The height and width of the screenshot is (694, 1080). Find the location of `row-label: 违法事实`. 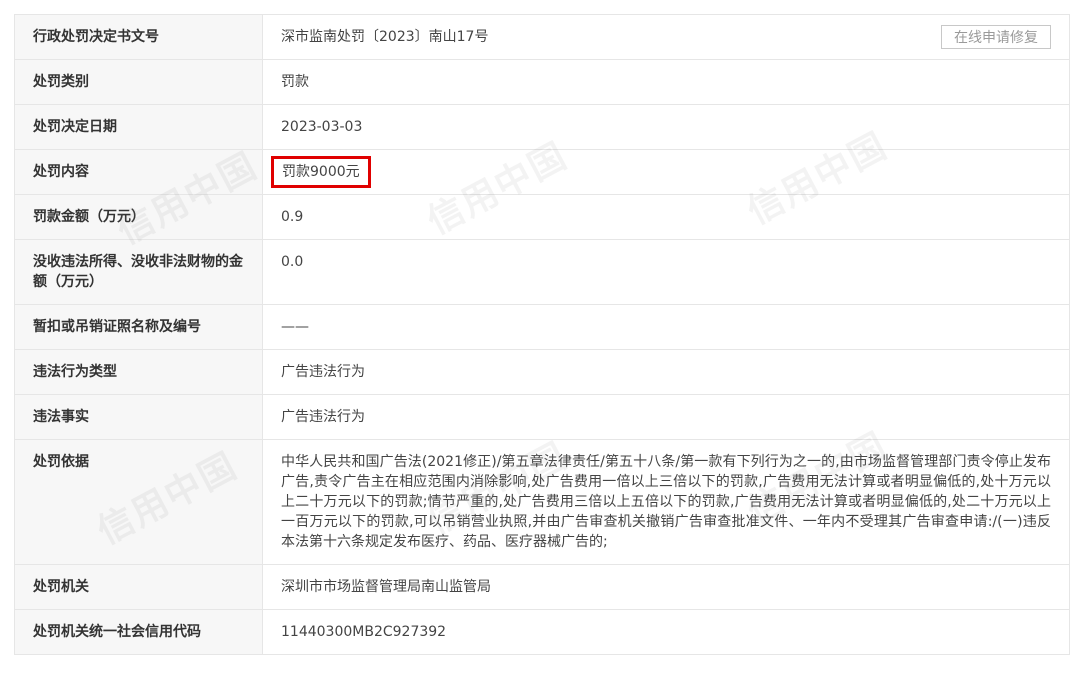

row-label: 违法事实 is located at coordinates (138, 417).